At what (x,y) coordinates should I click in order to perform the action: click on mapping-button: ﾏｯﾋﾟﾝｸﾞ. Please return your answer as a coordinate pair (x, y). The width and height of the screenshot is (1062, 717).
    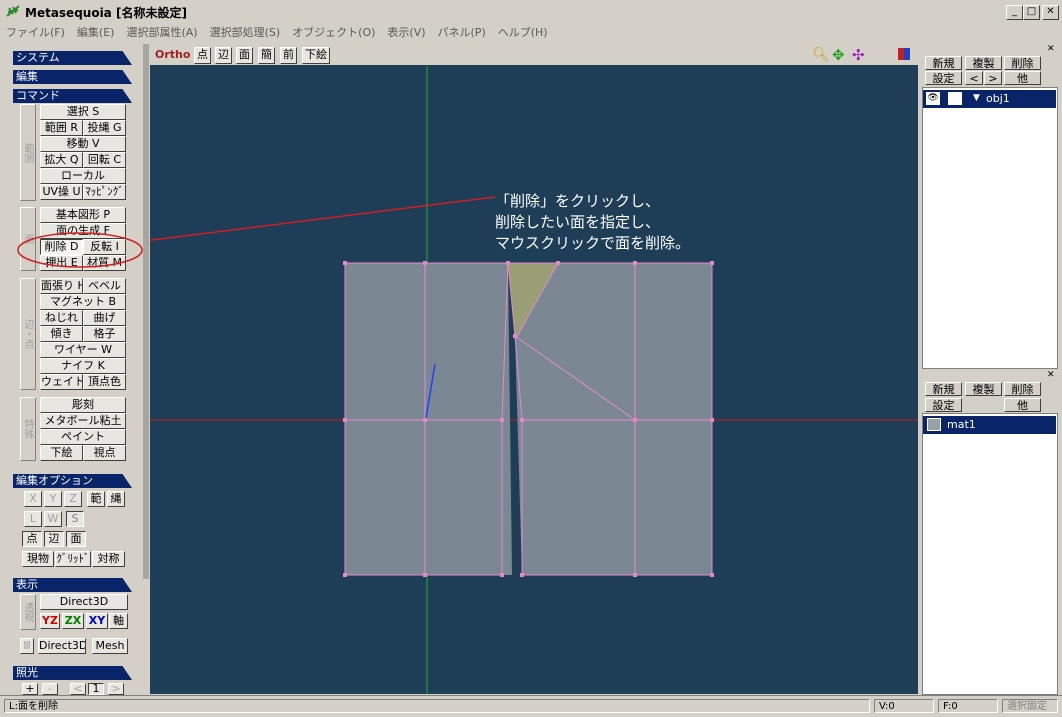
    Looking at the image, I should click on (104, 192).